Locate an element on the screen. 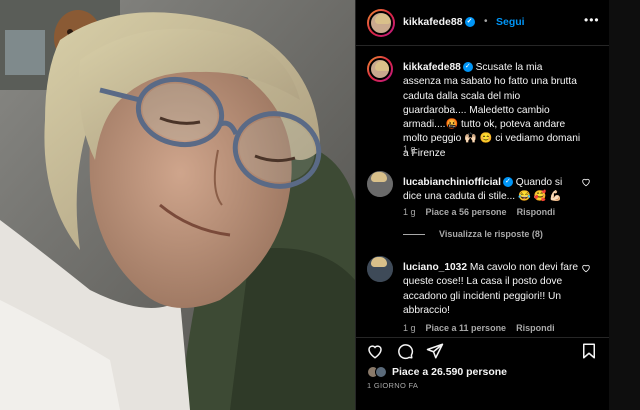 Image resolution: width=640 pixels, height=410 pixels. liker-avatar is located at coordinates (381, 372).